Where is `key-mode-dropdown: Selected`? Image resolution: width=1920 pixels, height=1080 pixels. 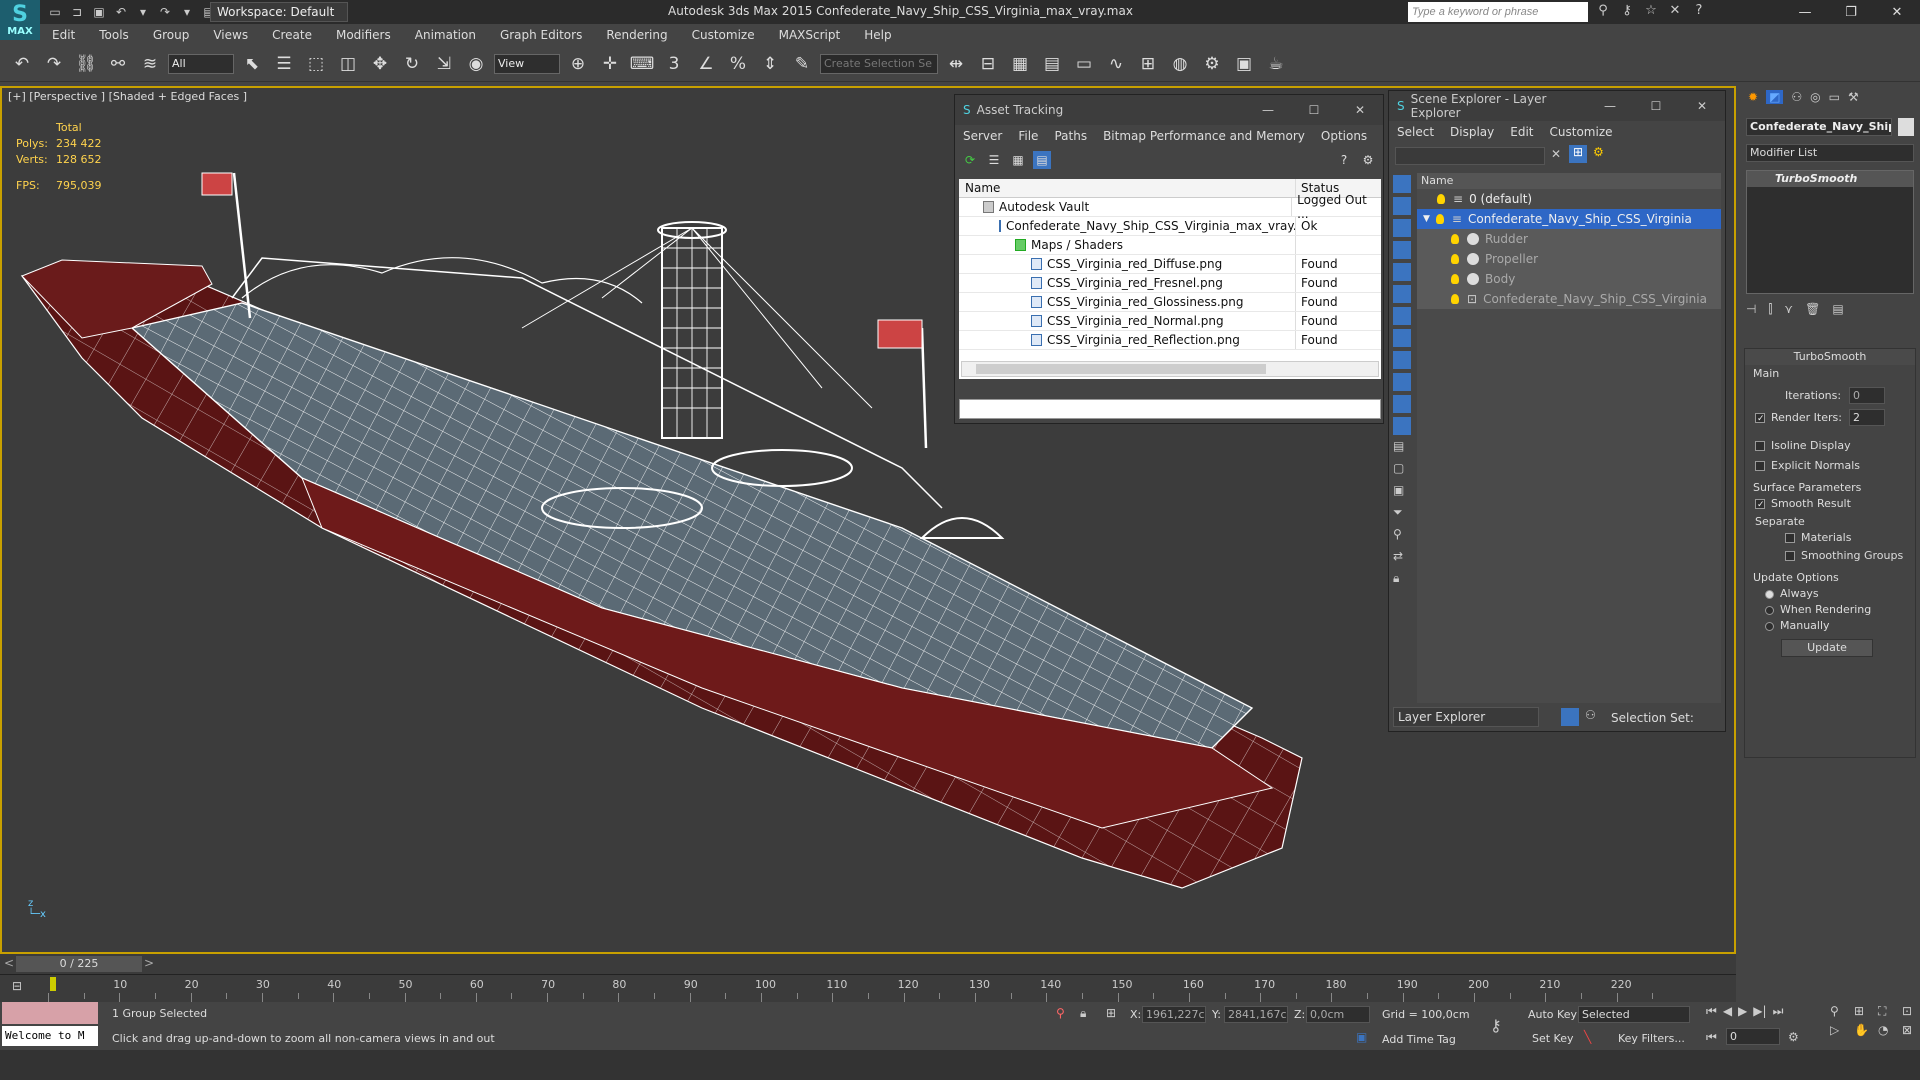 key-mode-dropdown: Selected is located at coordinates (1634, 1014).